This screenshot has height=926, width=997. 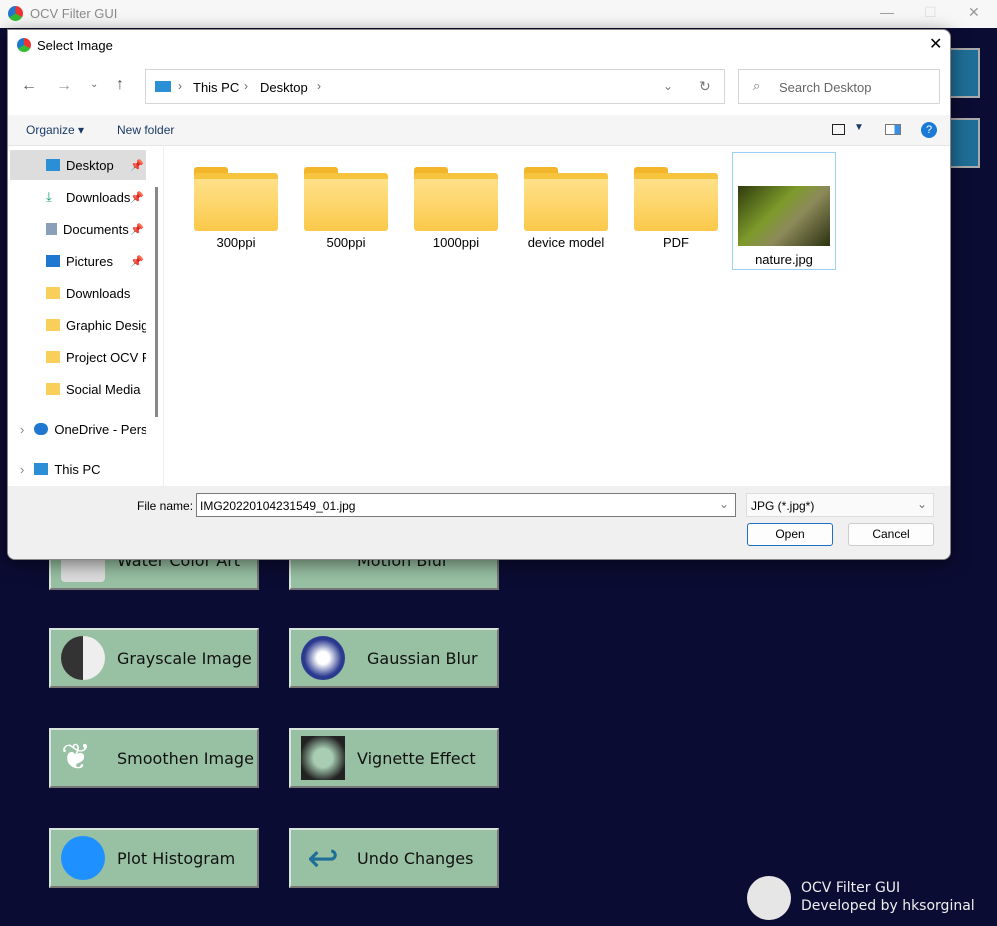 What do you see at coordinates (422, 658) in the screenshot?
I see `button-label: Gaussian Blur` at bounding box center [422, 658].